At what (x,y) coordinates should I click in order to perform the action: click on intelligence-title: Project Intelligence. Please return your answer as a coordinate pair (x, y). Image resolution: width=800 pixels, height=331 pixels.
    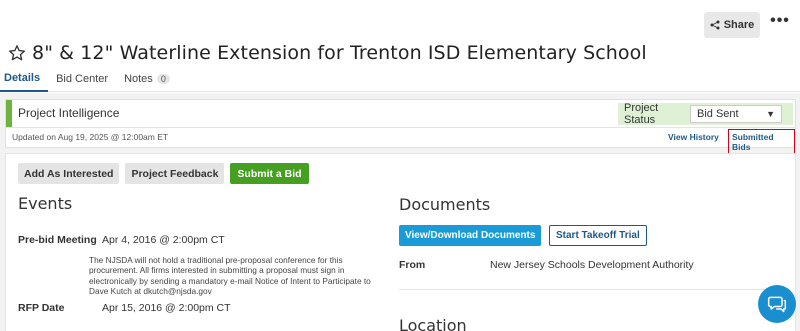
    Looking at the image, I should click on (69, 113).